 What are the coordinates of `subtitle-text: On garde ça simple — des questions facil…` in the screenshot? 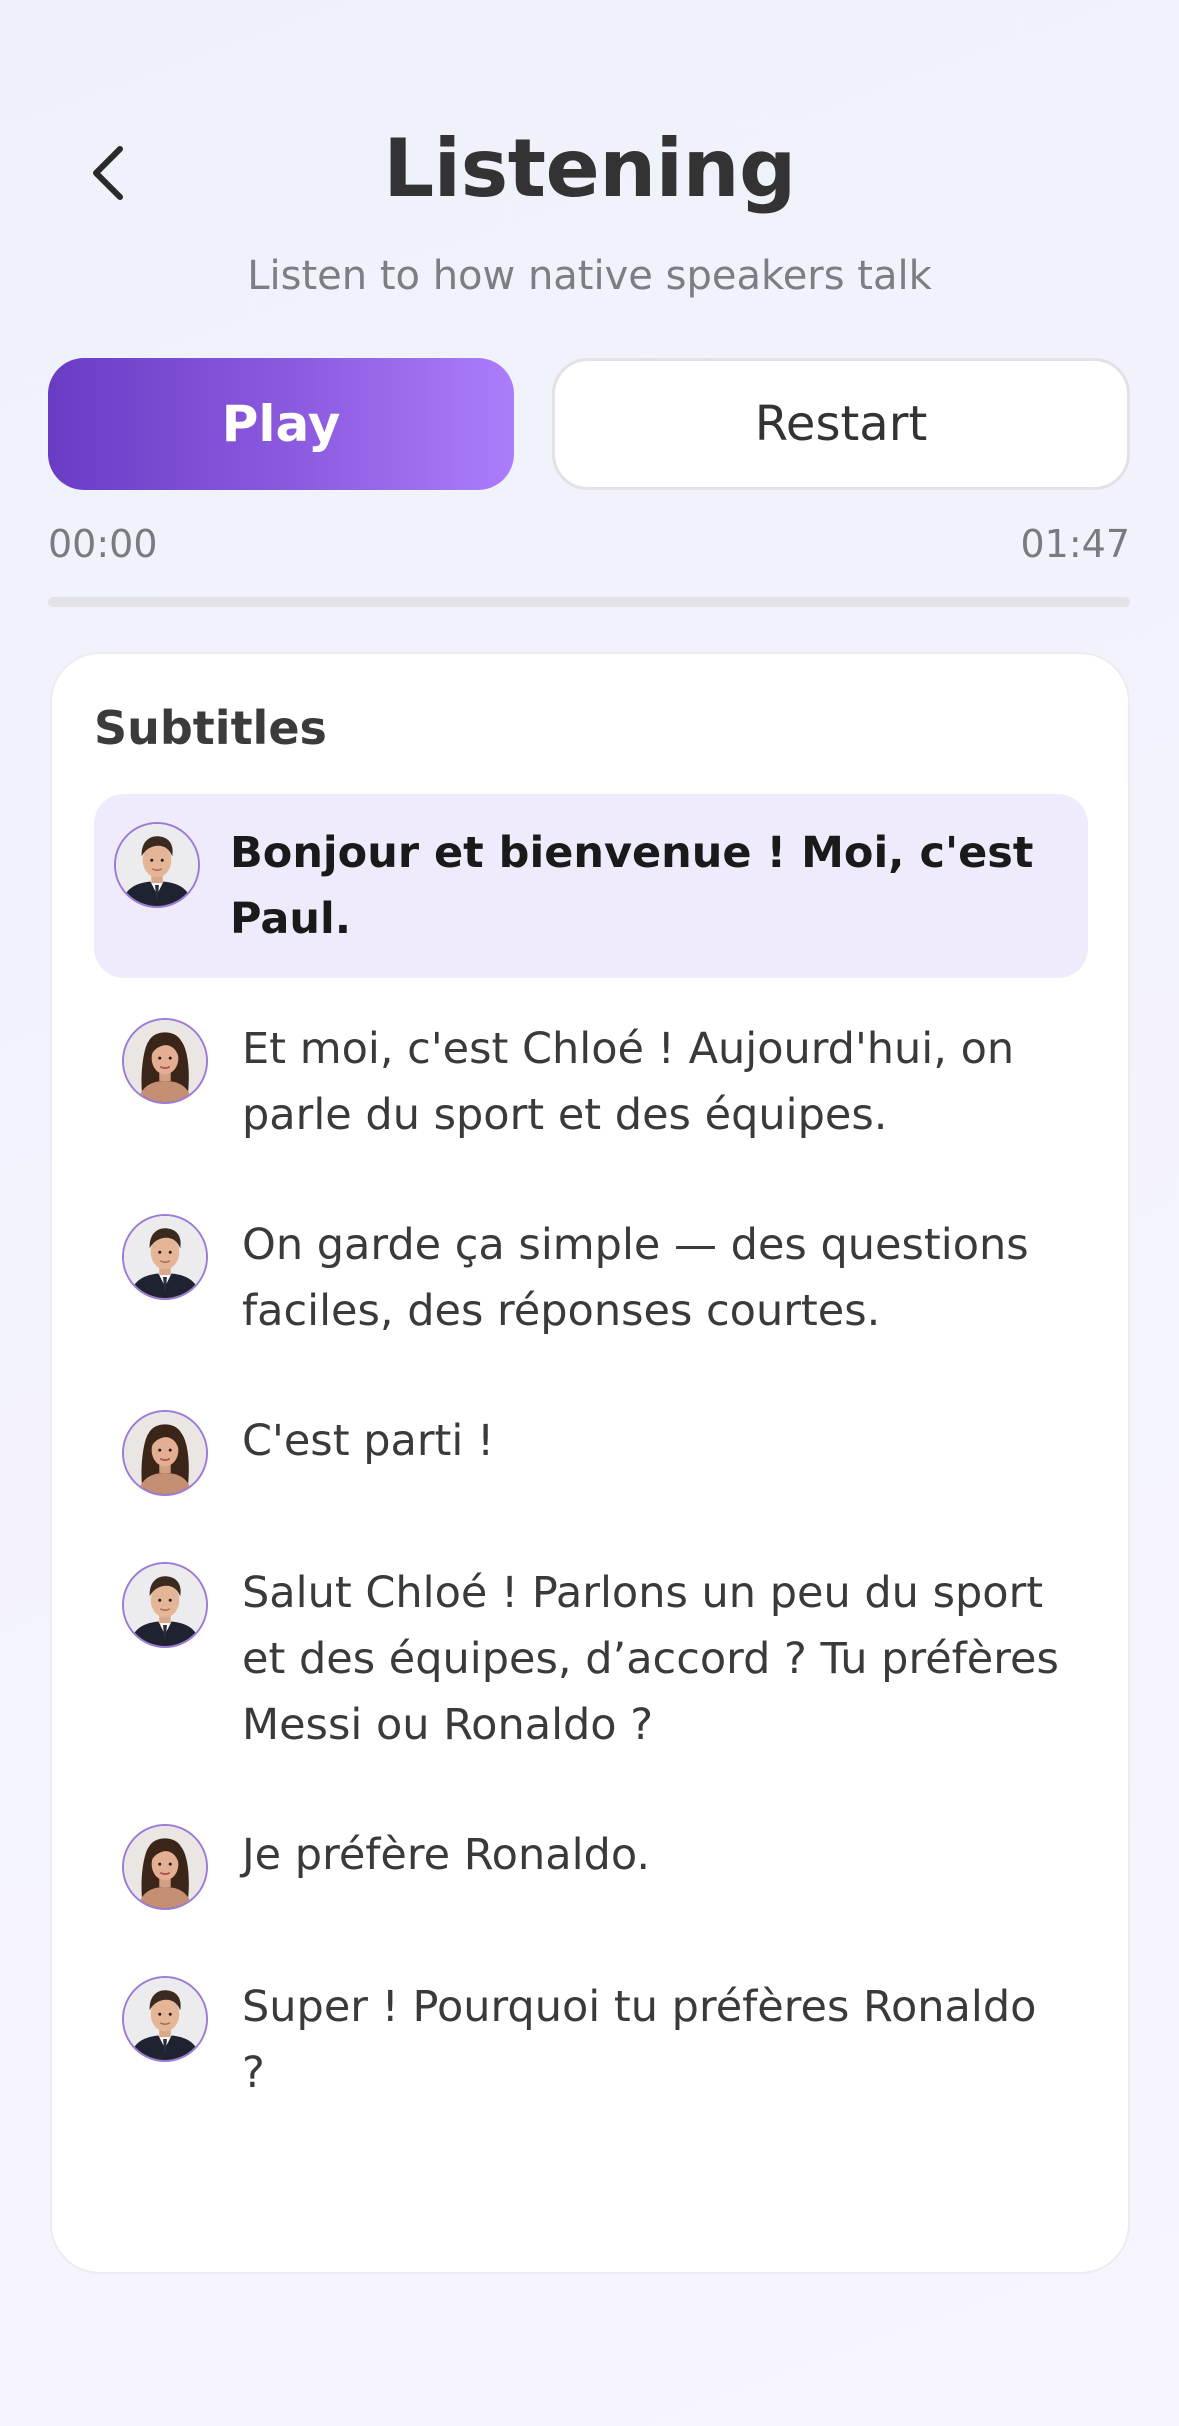 It's located at (635, 1278).